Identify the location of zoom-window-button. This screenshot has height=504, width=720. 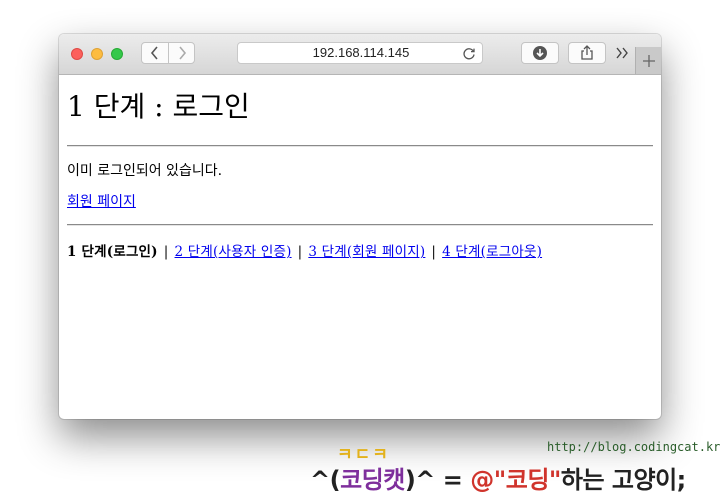
(117, 54).